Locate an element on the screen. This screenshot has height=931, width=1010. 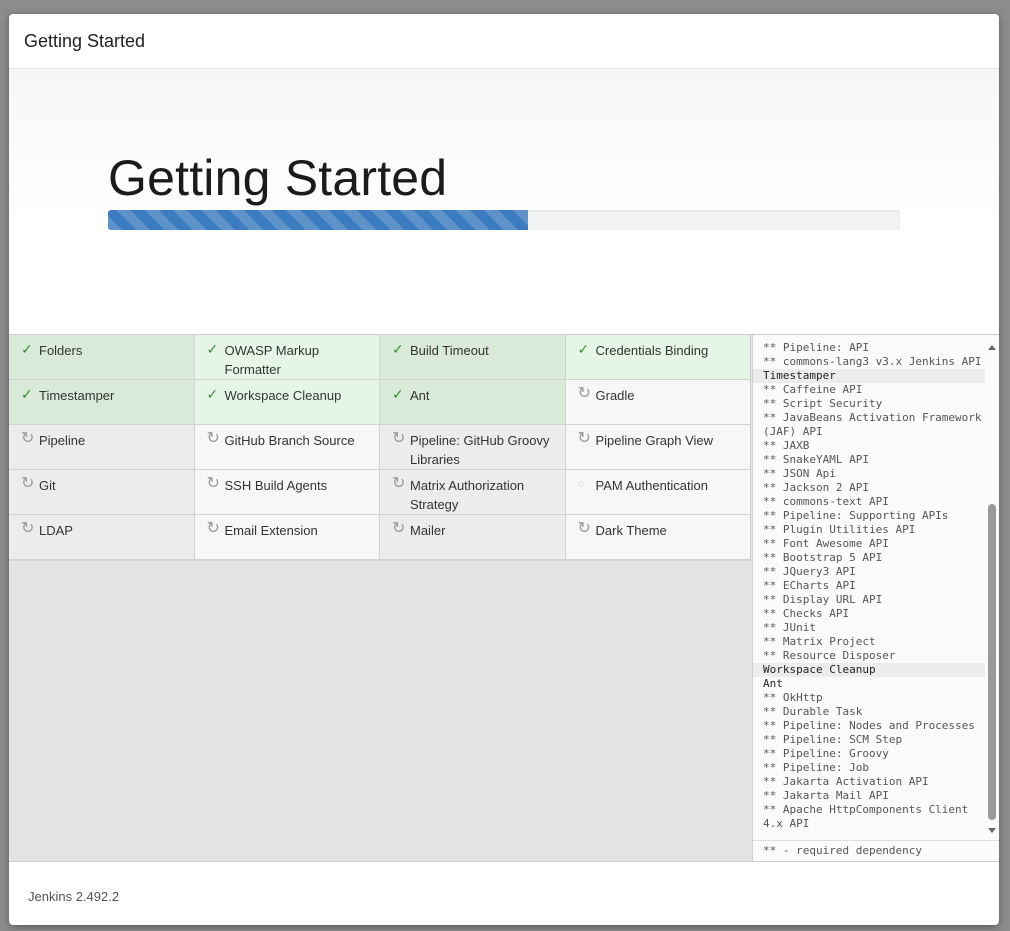
scroll-up-arrow-icon is located at coordinates (992, 347).